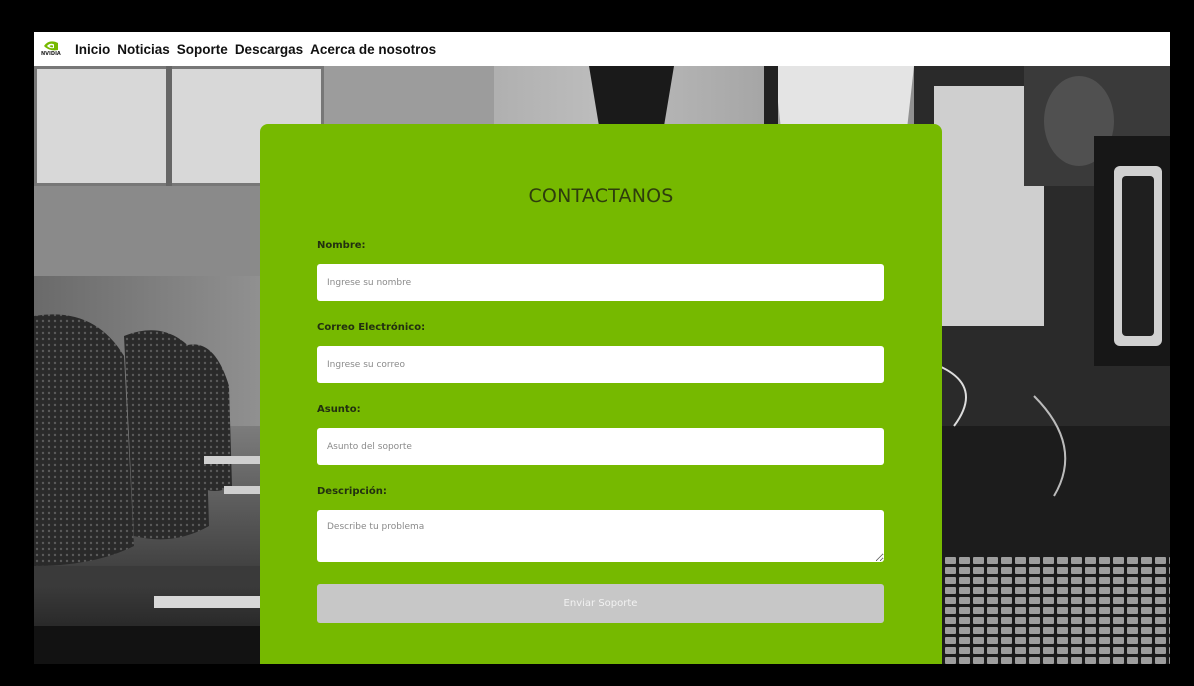 The width and height of the screenshot is (1194, 686). Describe the element at coordinates (341, 245) in the screenshot. I see `name-label: Nombre:` at that location.